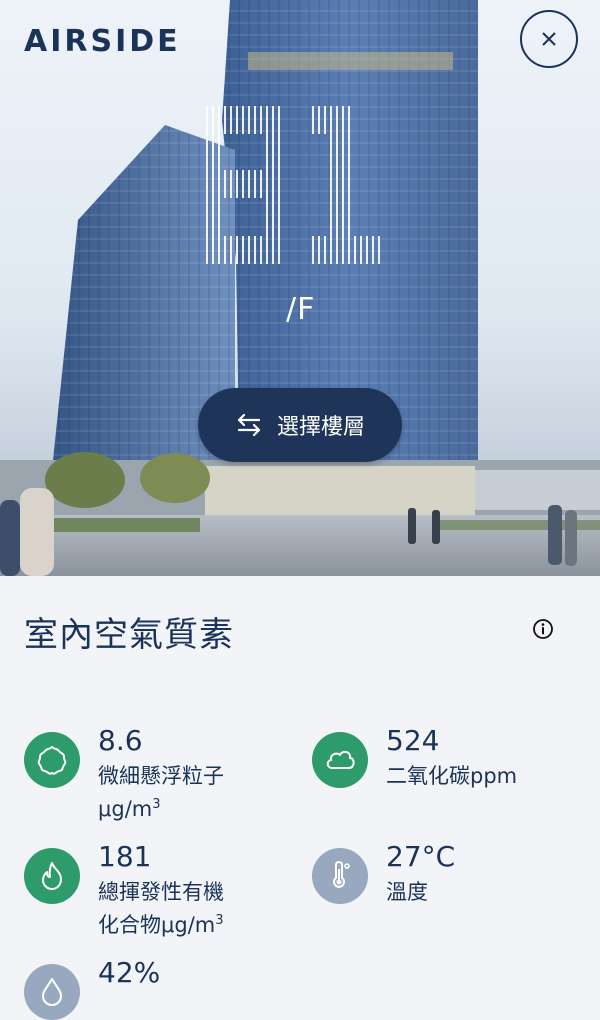 Image resolution: width=600 pixels, height=1020 pixels. What do you see at coordinates (129, 972) in the screenshot?
I see `metric-value: 42%` at bounding box center [129, 972].